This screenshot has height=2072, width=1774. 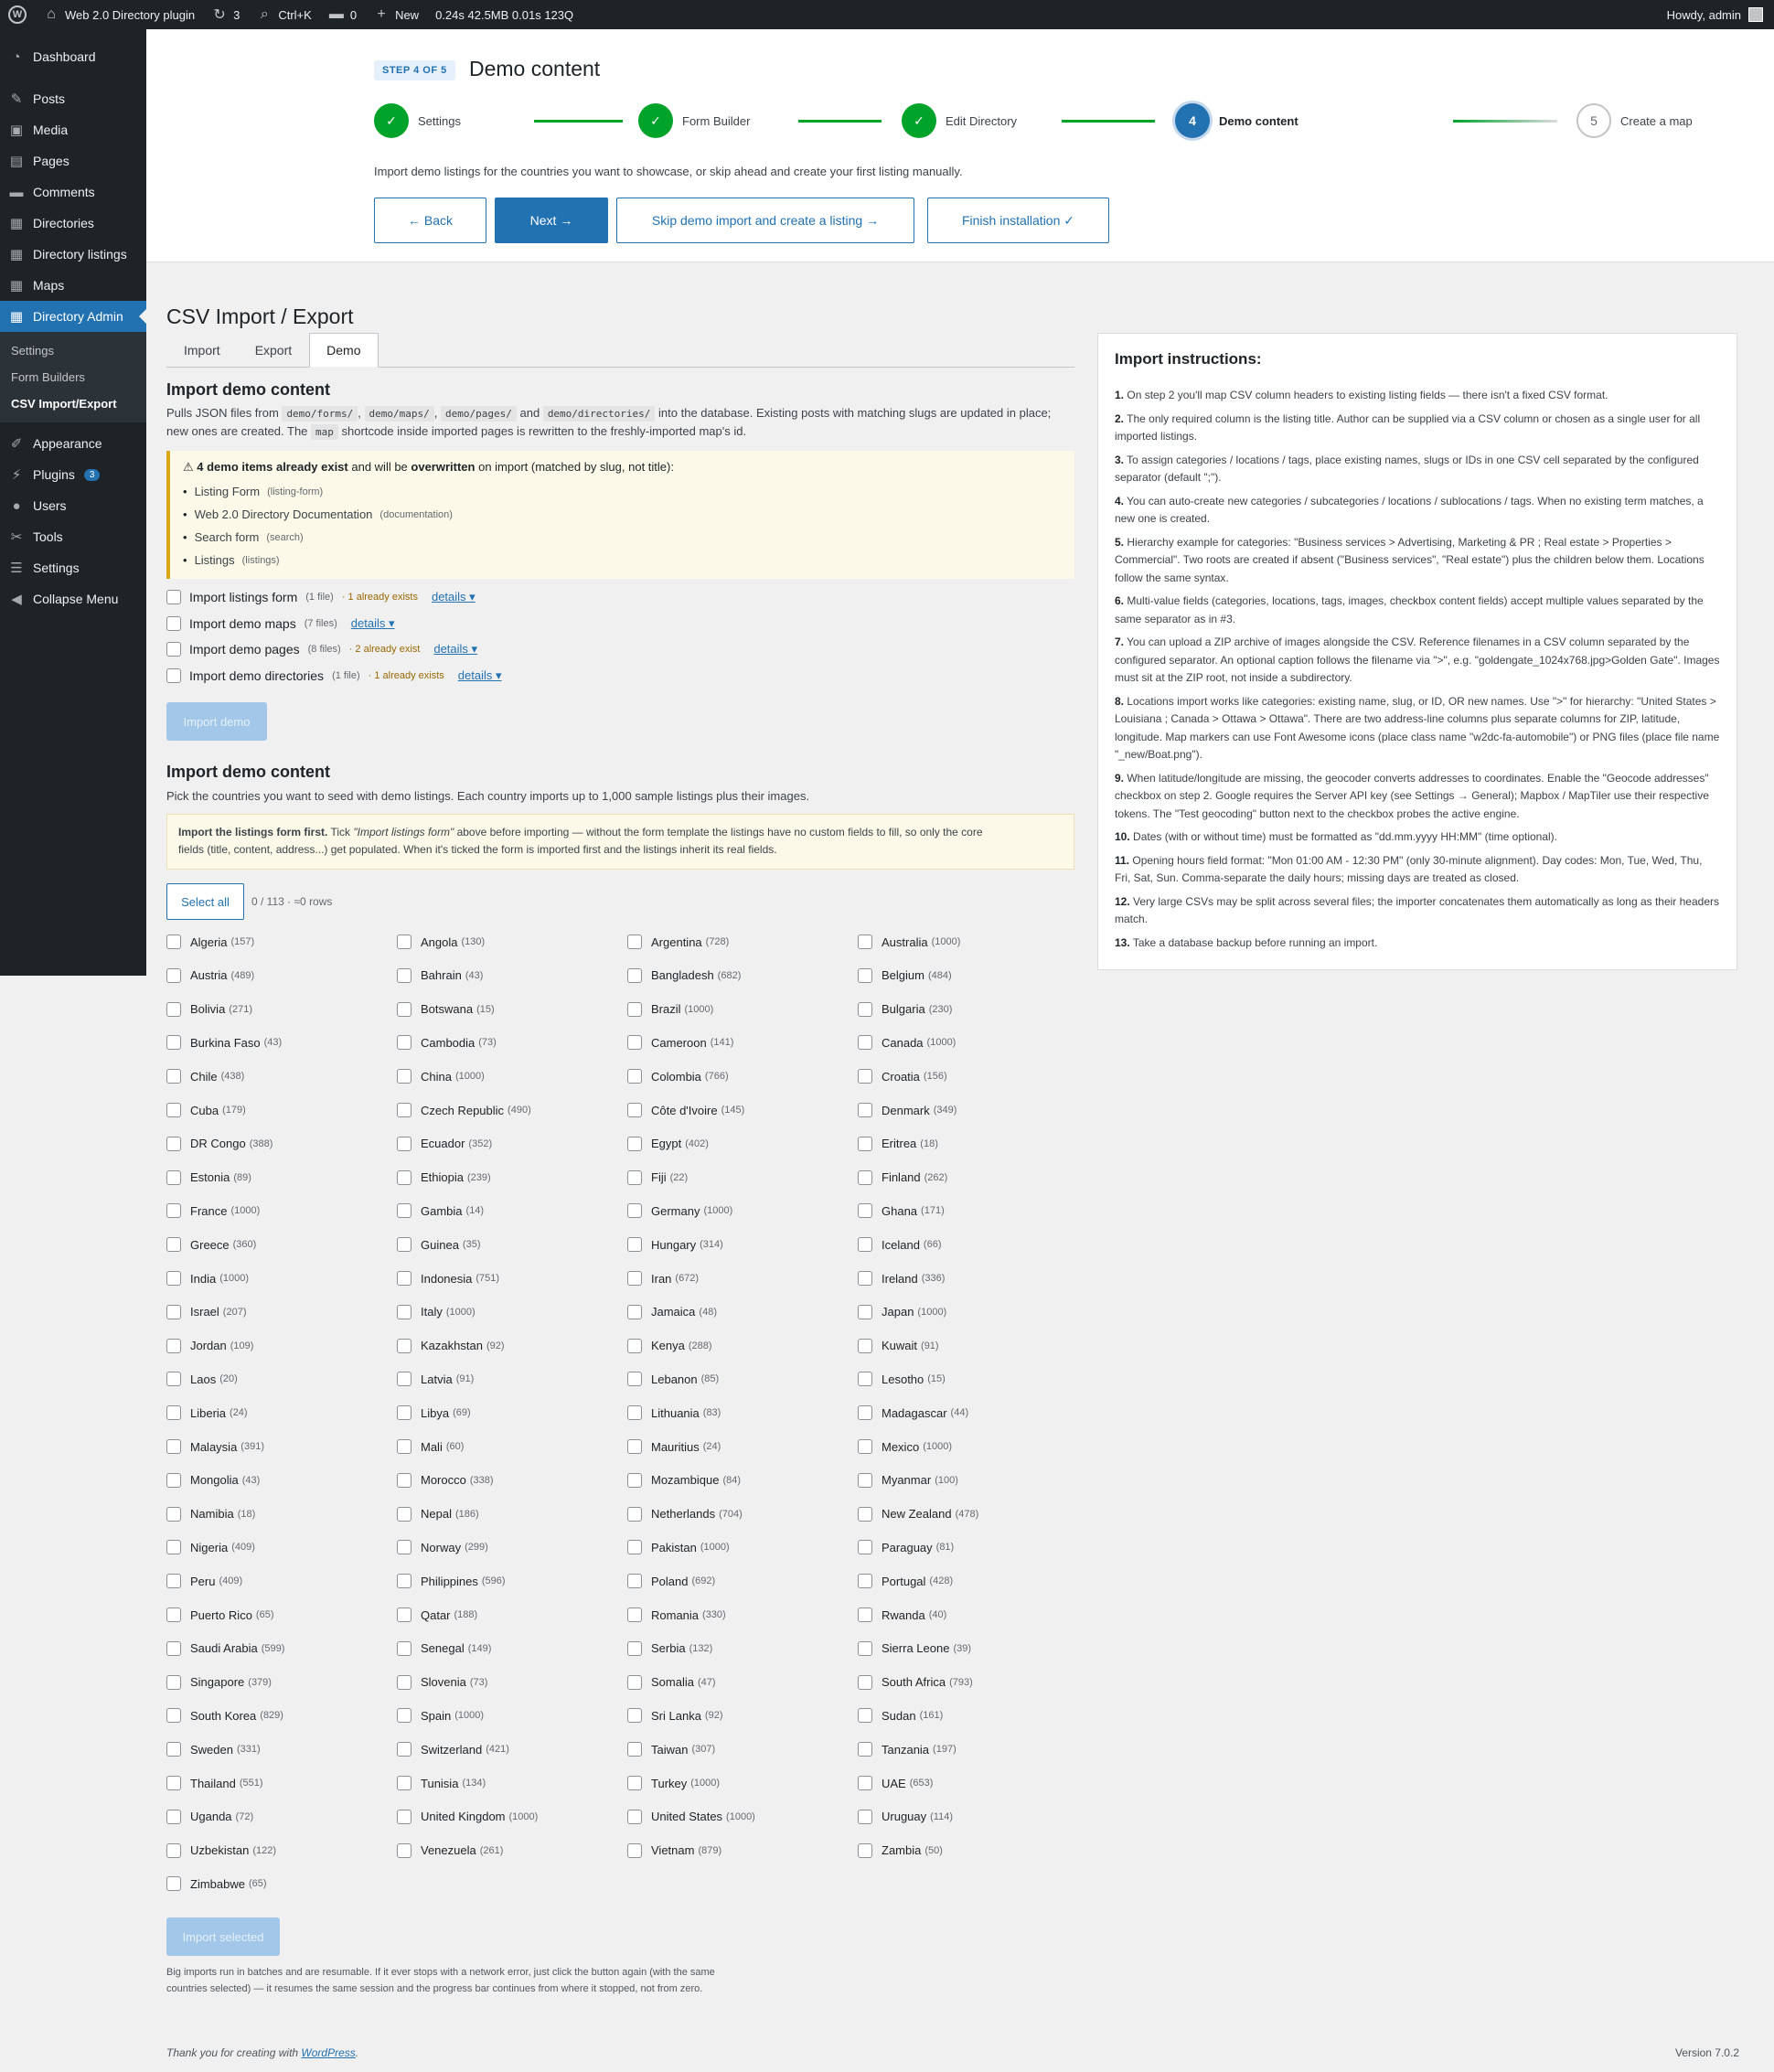 What do you see at coordinates (655, 120) in the screenshot?
I see `step-2-check-icon: ✓` at bounding box center [655, 120].